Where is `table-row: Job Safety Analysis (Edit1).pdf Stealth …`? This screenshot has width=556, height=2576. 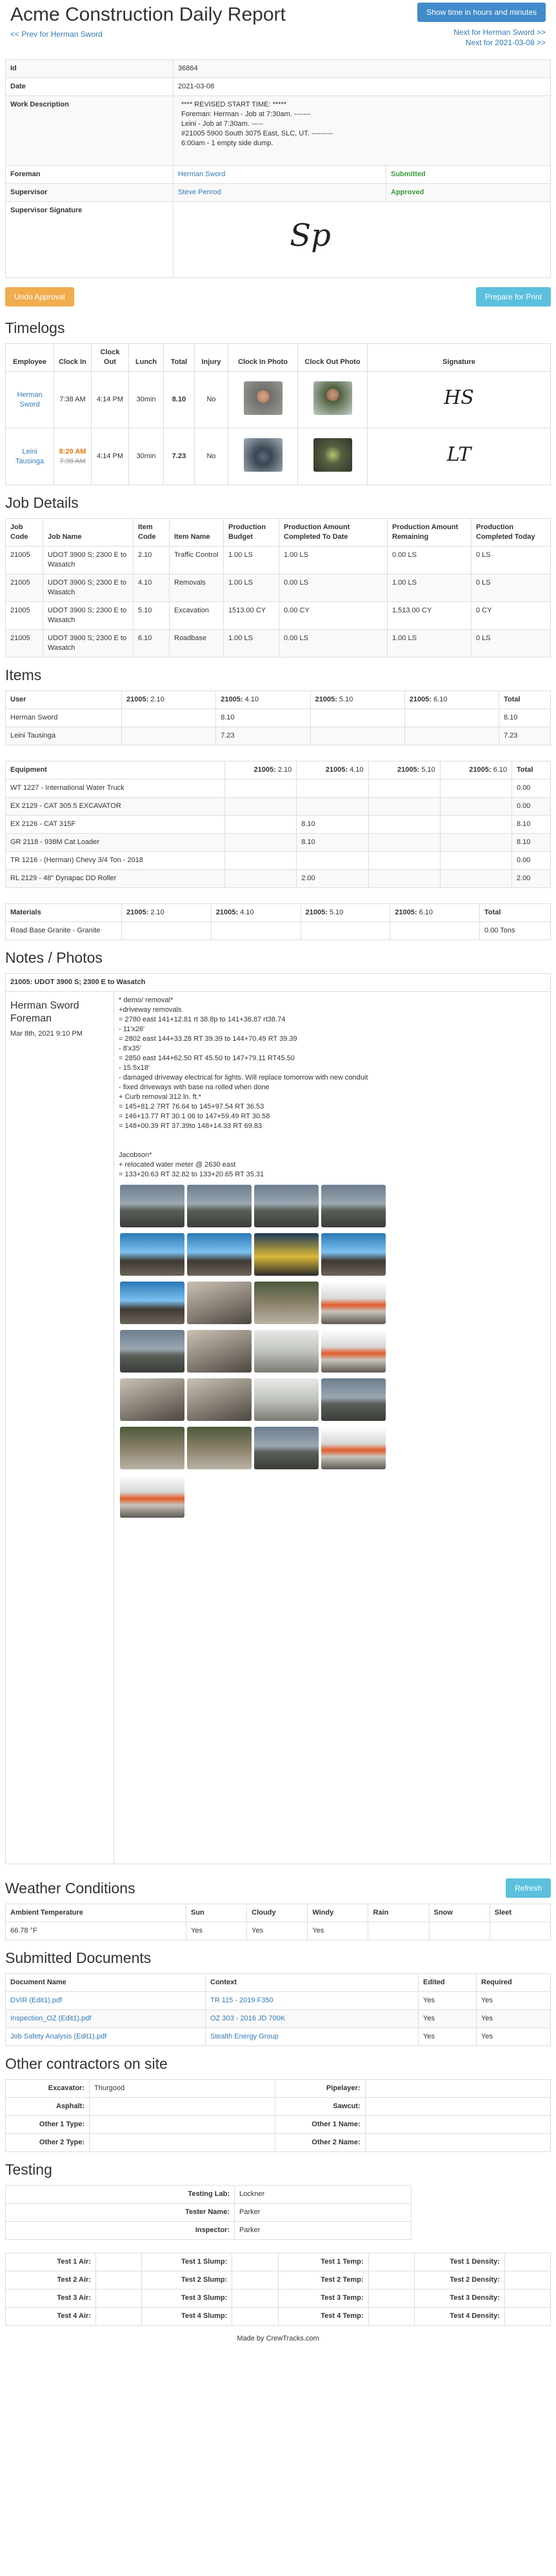
table-row: Job Safety Analysis (Edit1).pdf Stealth … is located at coordinates (278, 2037).